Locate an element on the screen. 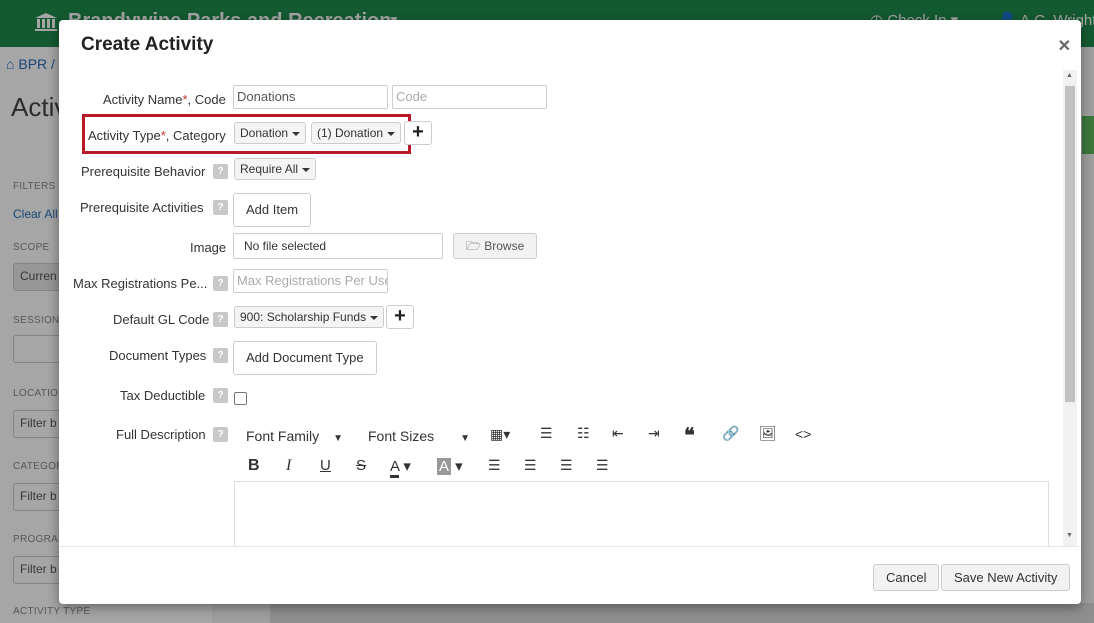 The image size is (1094, 623). prerequisite-activities-label: Prerequisite Activities is located at coordinates (142, 207).